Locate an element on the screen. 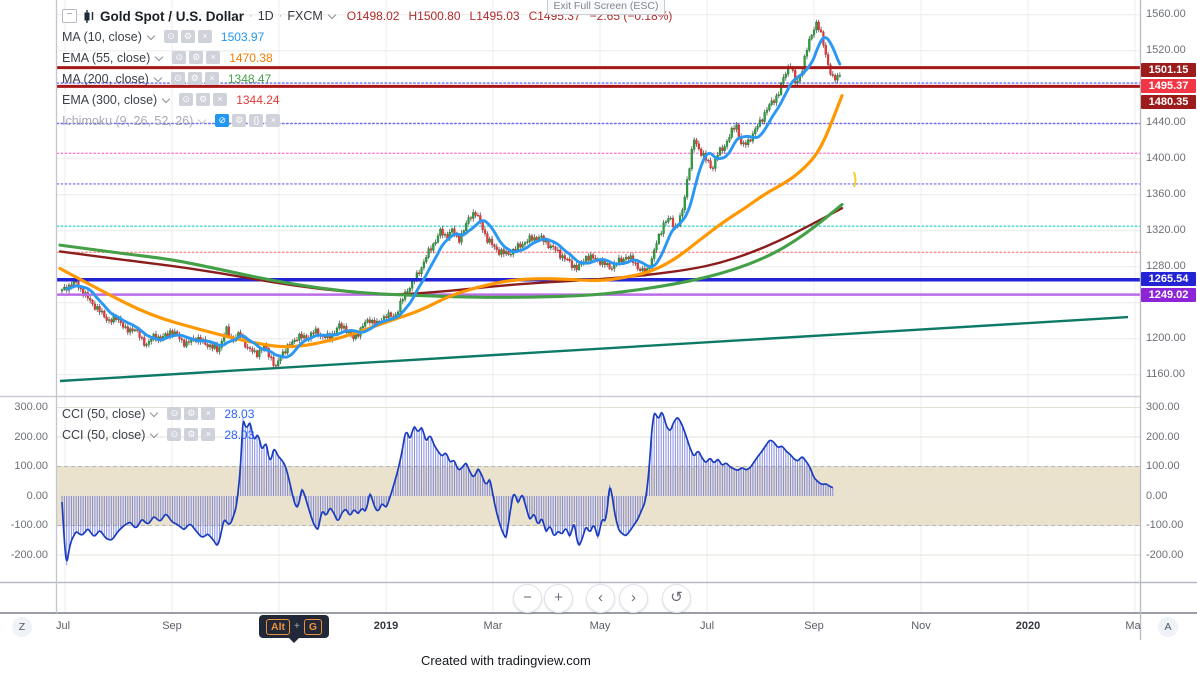 The height and width of the screenshot is (677, 1197). interval-label: 1D is located at coordinates (266, 16).